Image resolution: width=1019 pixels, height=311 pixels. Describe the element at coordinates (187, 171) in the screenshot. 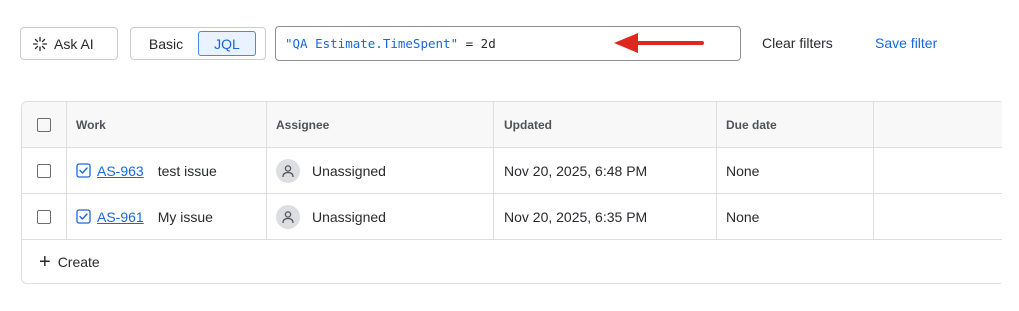

I see `issue-summary: test issue` at that location.